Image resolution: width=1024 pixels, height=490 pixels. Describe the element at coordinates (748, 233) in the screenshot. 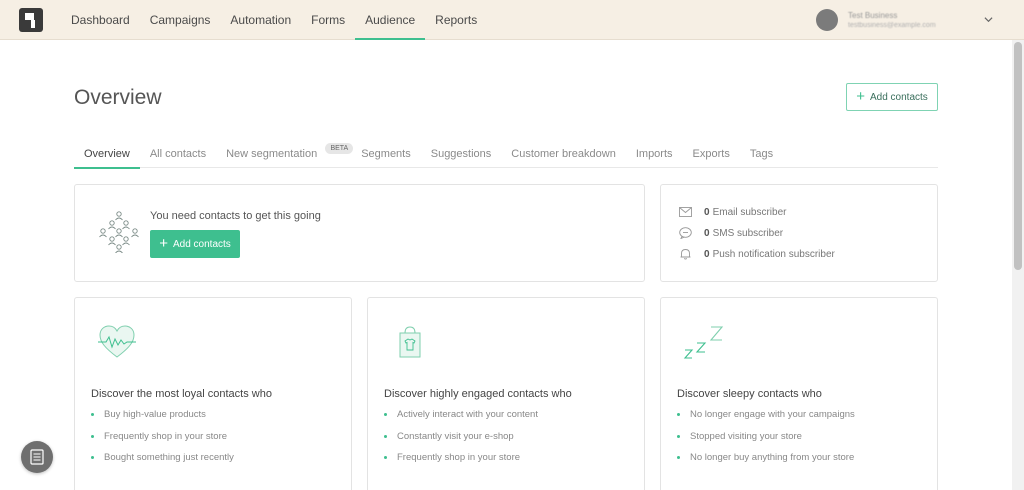

I see `stat-label: SMS subscriber` at that location.